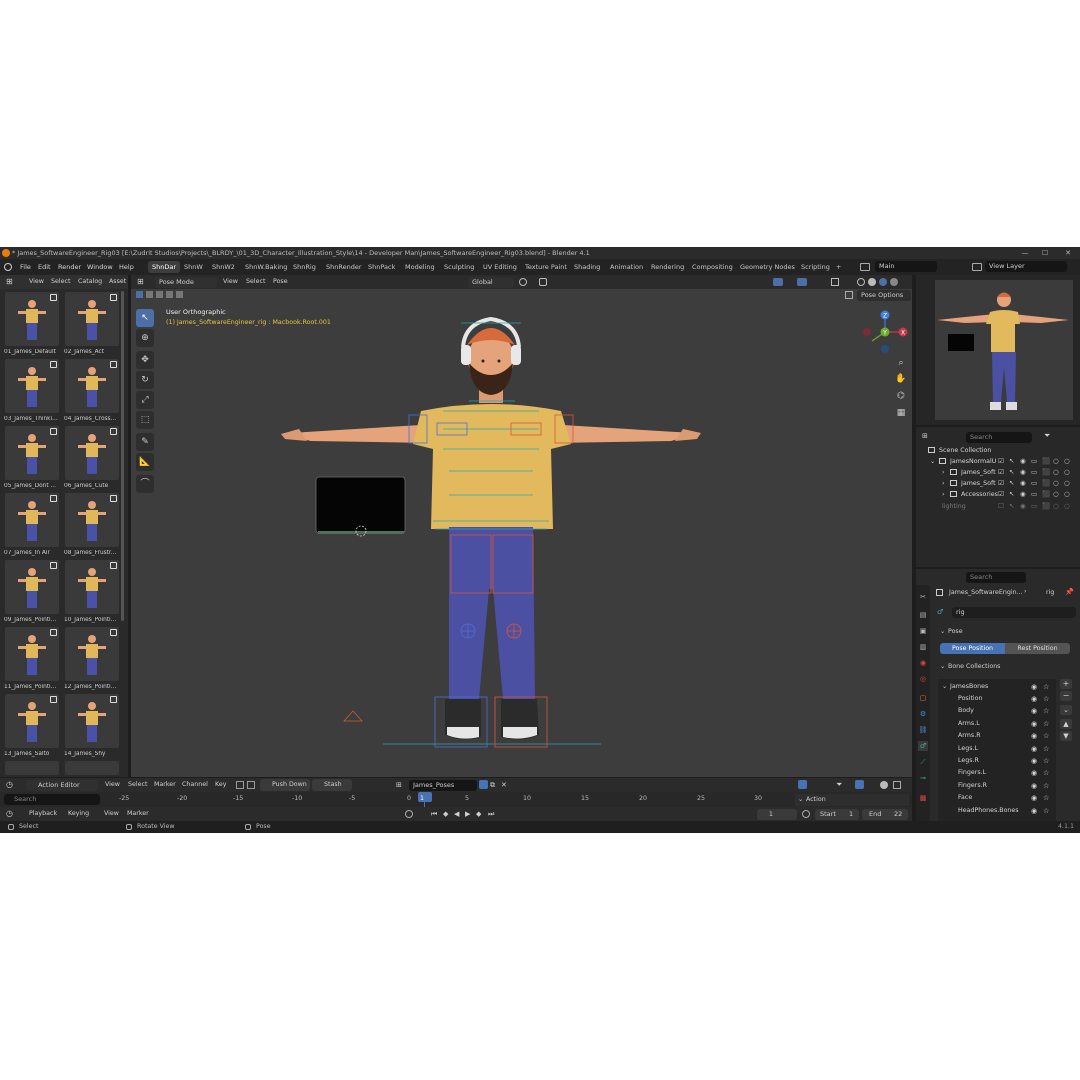 The width and height of the screenshot is (1080, 1080). Describe the element at coordinates (1056, 472) in the screenshot. I see `holdout-icon: ○` at that location.